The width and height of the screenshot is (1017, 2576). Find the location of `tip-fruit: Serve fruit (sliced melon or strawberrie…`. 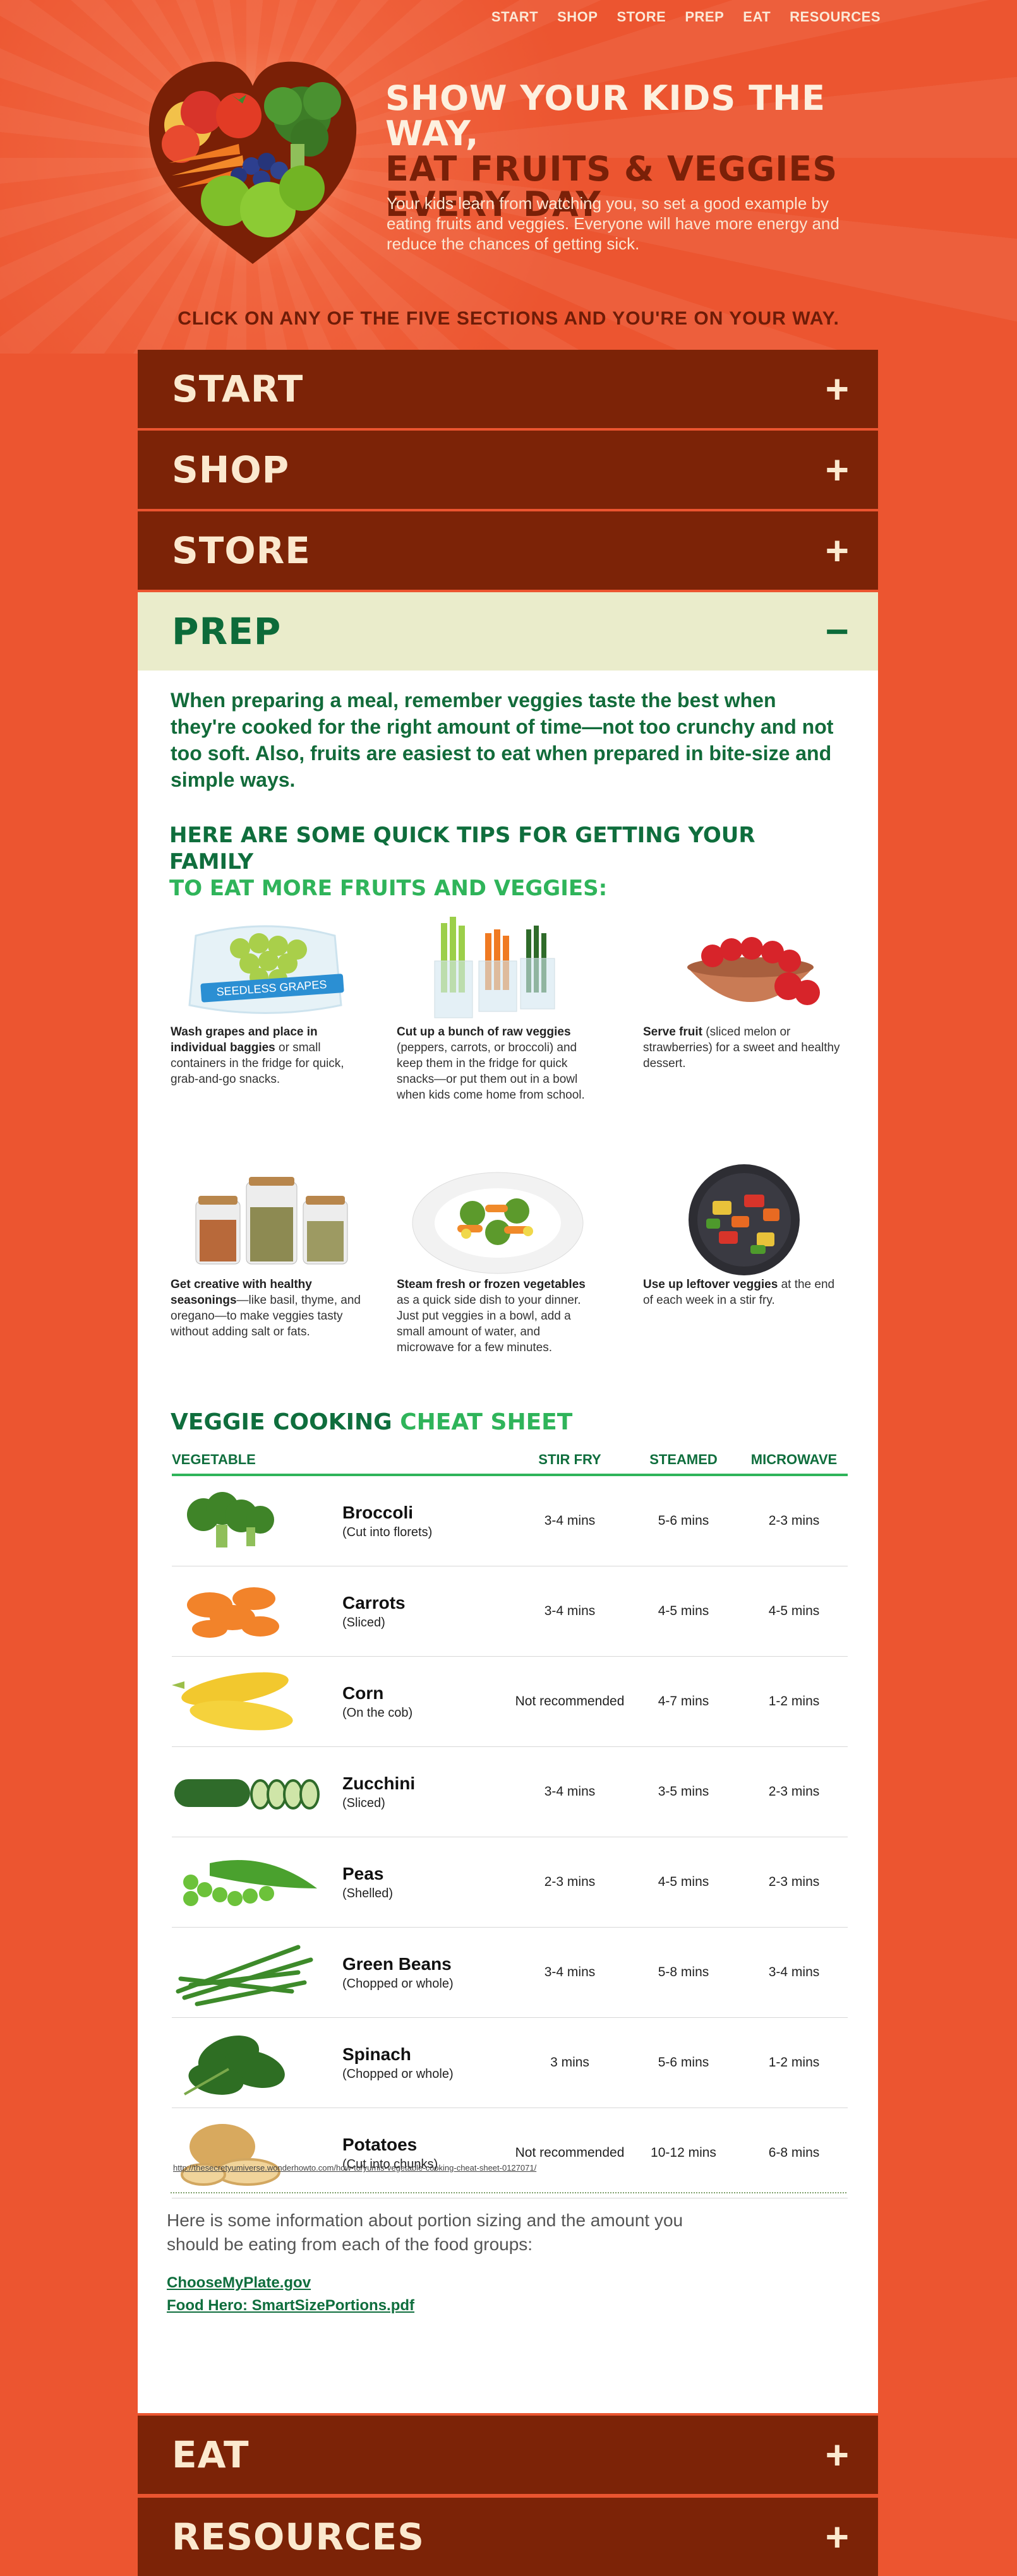

tip-fruit: Serve fruit (sliced melon or strawberrie… is located at coordinates (744, 990).